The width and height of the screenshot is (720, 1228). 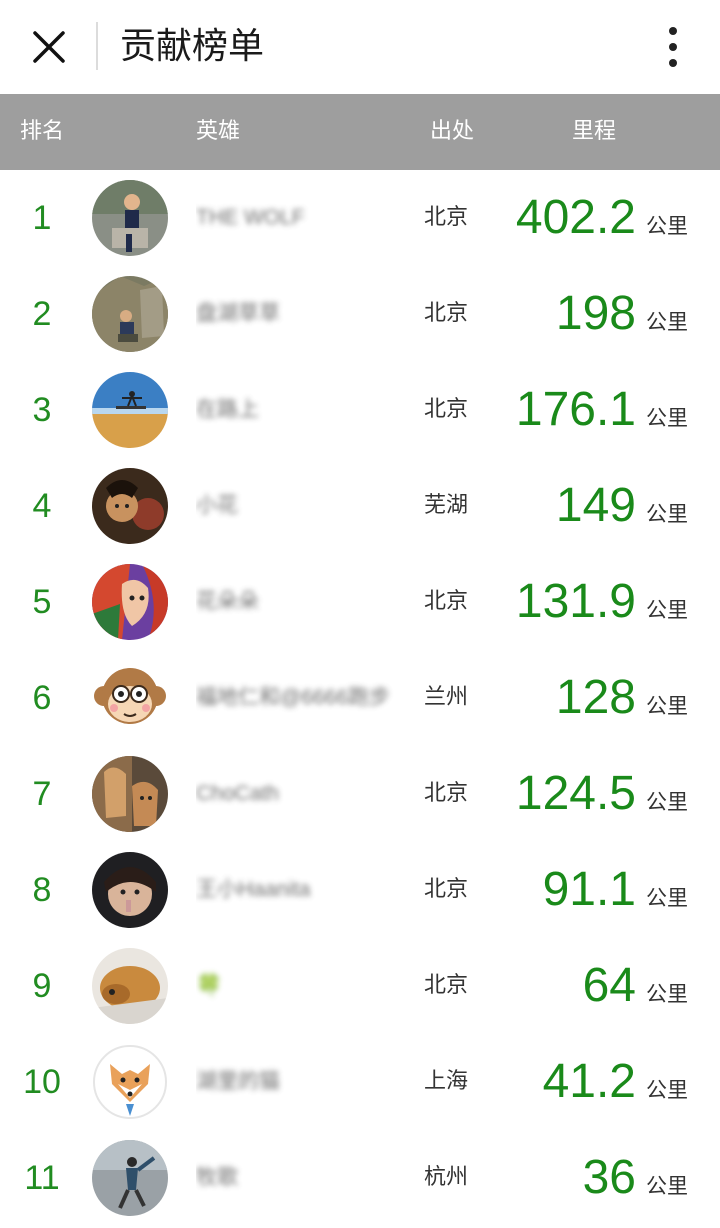 What do you see at coordinates (293, 697) in the screenshot?
I see `hero-name-text: 福地仁和@6666跑步` at bounding box center [293, 697].